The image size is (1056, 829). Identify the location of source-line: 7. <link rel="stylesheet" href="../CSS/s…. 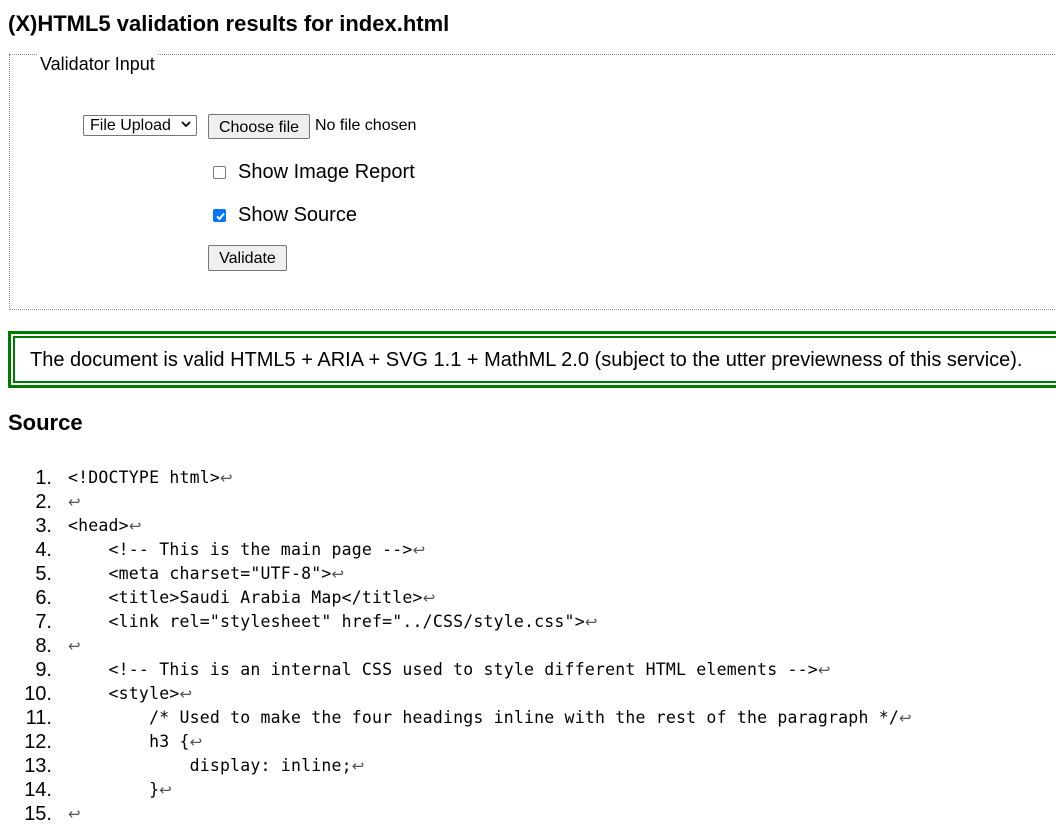
(456, 622).